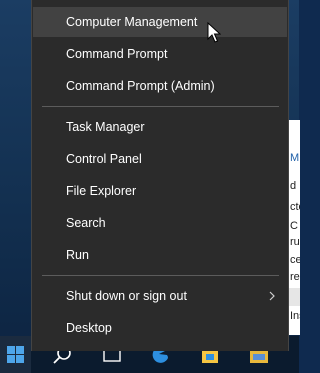  I want to click on menu-item-label: Shut down or sign out, so click(126, 296).